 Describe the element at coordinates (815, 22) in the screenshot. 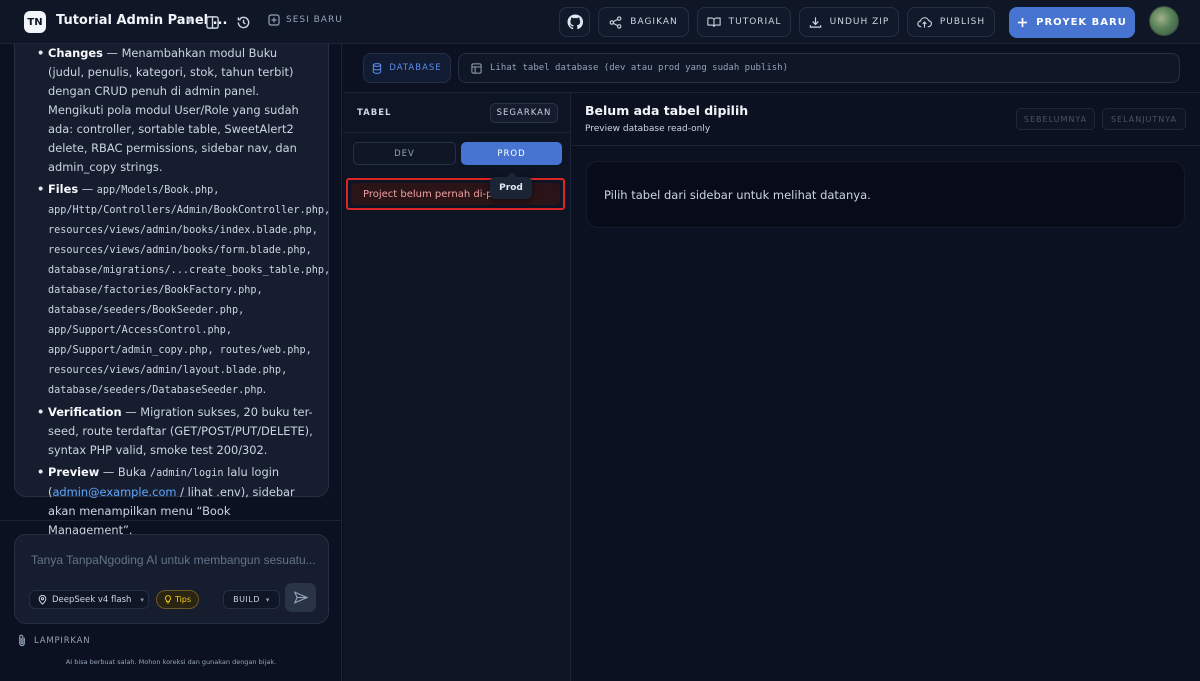

I see `download-icon` at that location.